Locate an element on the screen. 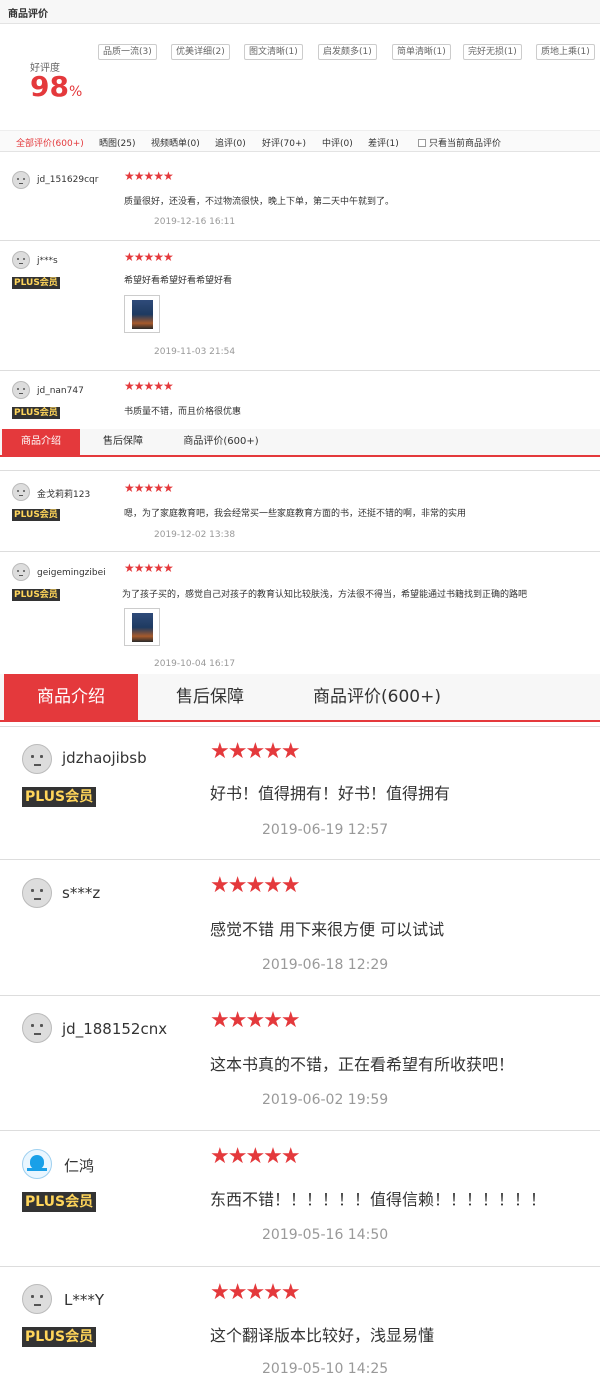 Image resolution: width=600 pixels, height=1400 pixels. section-title: 商品评价 is located at coordinates (28, 14).